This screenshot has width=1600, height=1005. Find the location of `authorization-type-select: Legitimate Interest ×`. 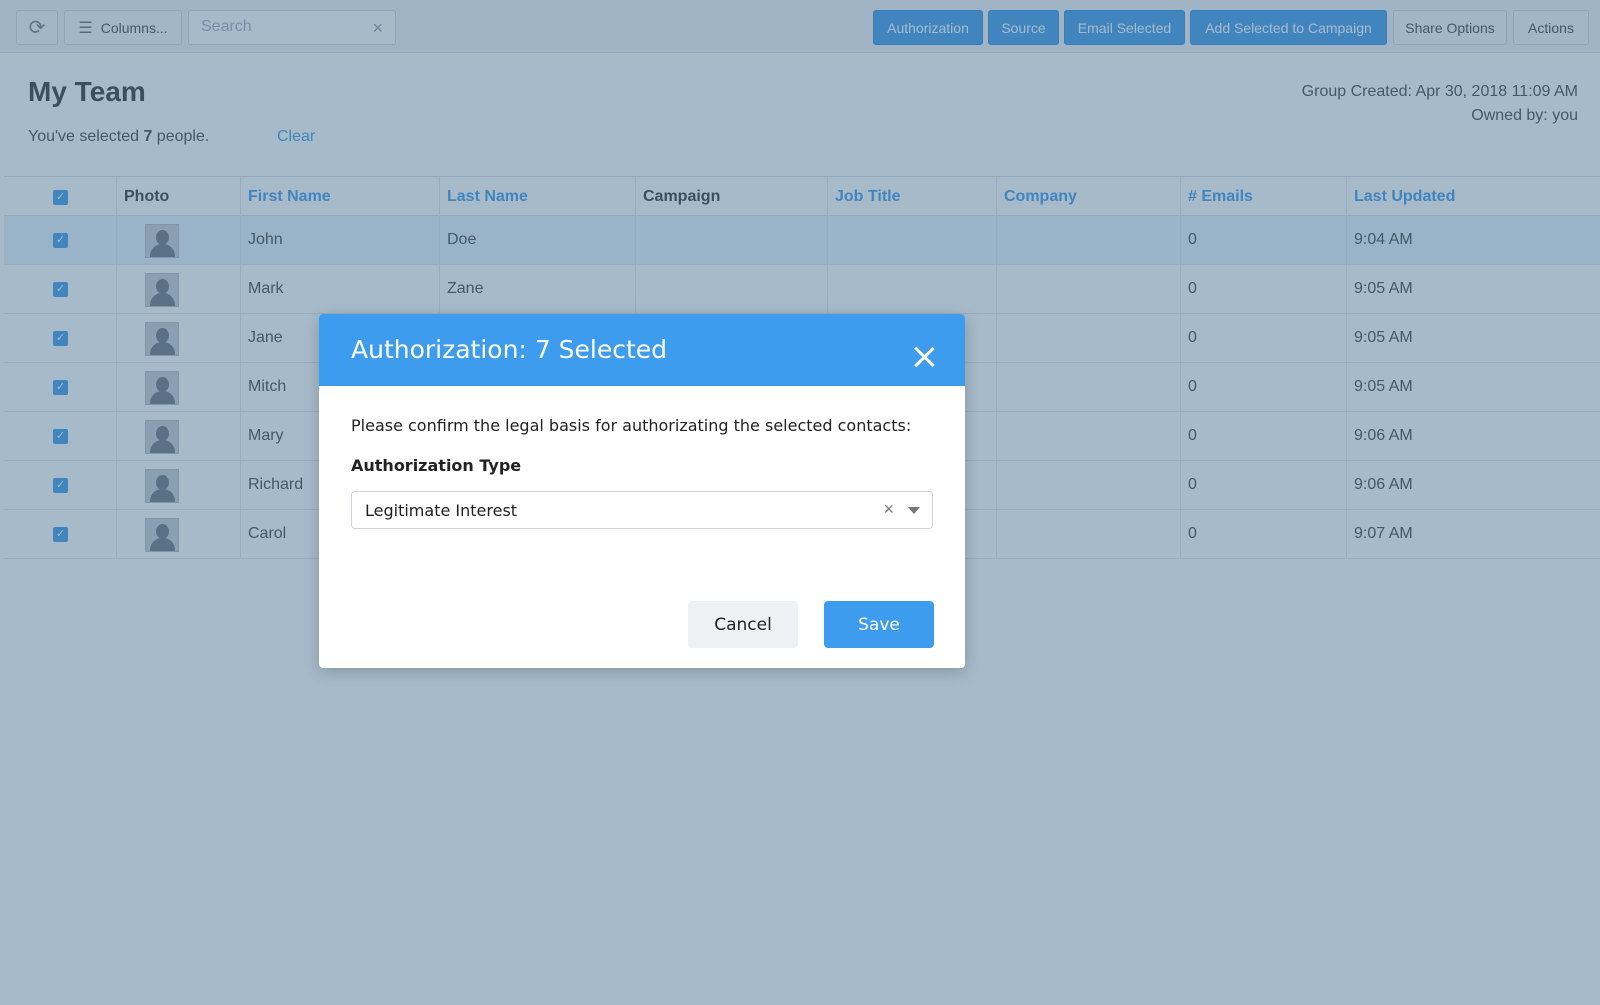

authorization-type-select: Legitimate Interest × is located at coordinates (642, 510).